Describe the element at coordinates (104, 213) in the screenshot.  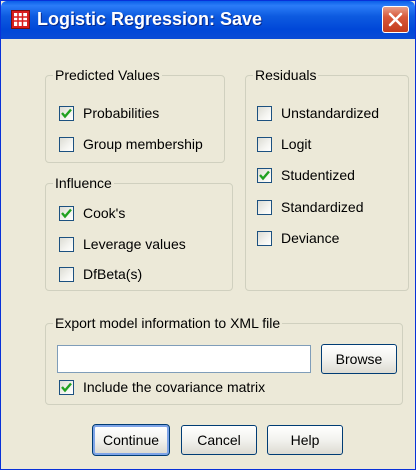
I see `cooks-label: Cook's` at that location.